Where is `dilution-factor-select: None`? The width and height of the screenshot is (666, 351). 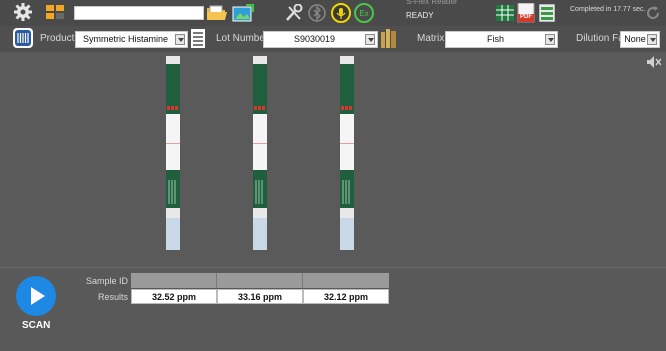 dilution-factor-select: None is located at coordinates (640, 39).